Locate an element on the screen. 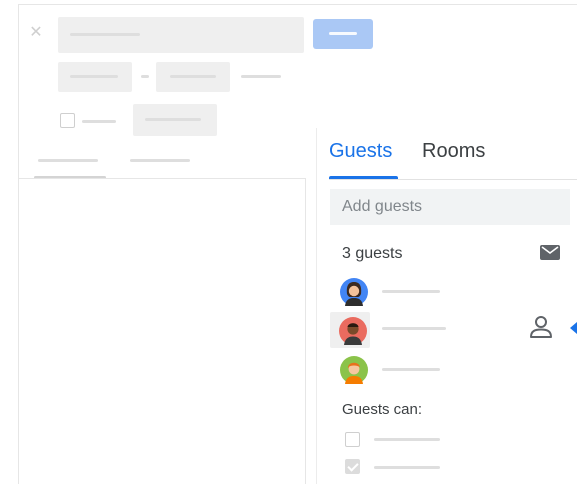 This screenshot has height=484, width=577. end-date-placeholder is located at coordinates (193, 77).